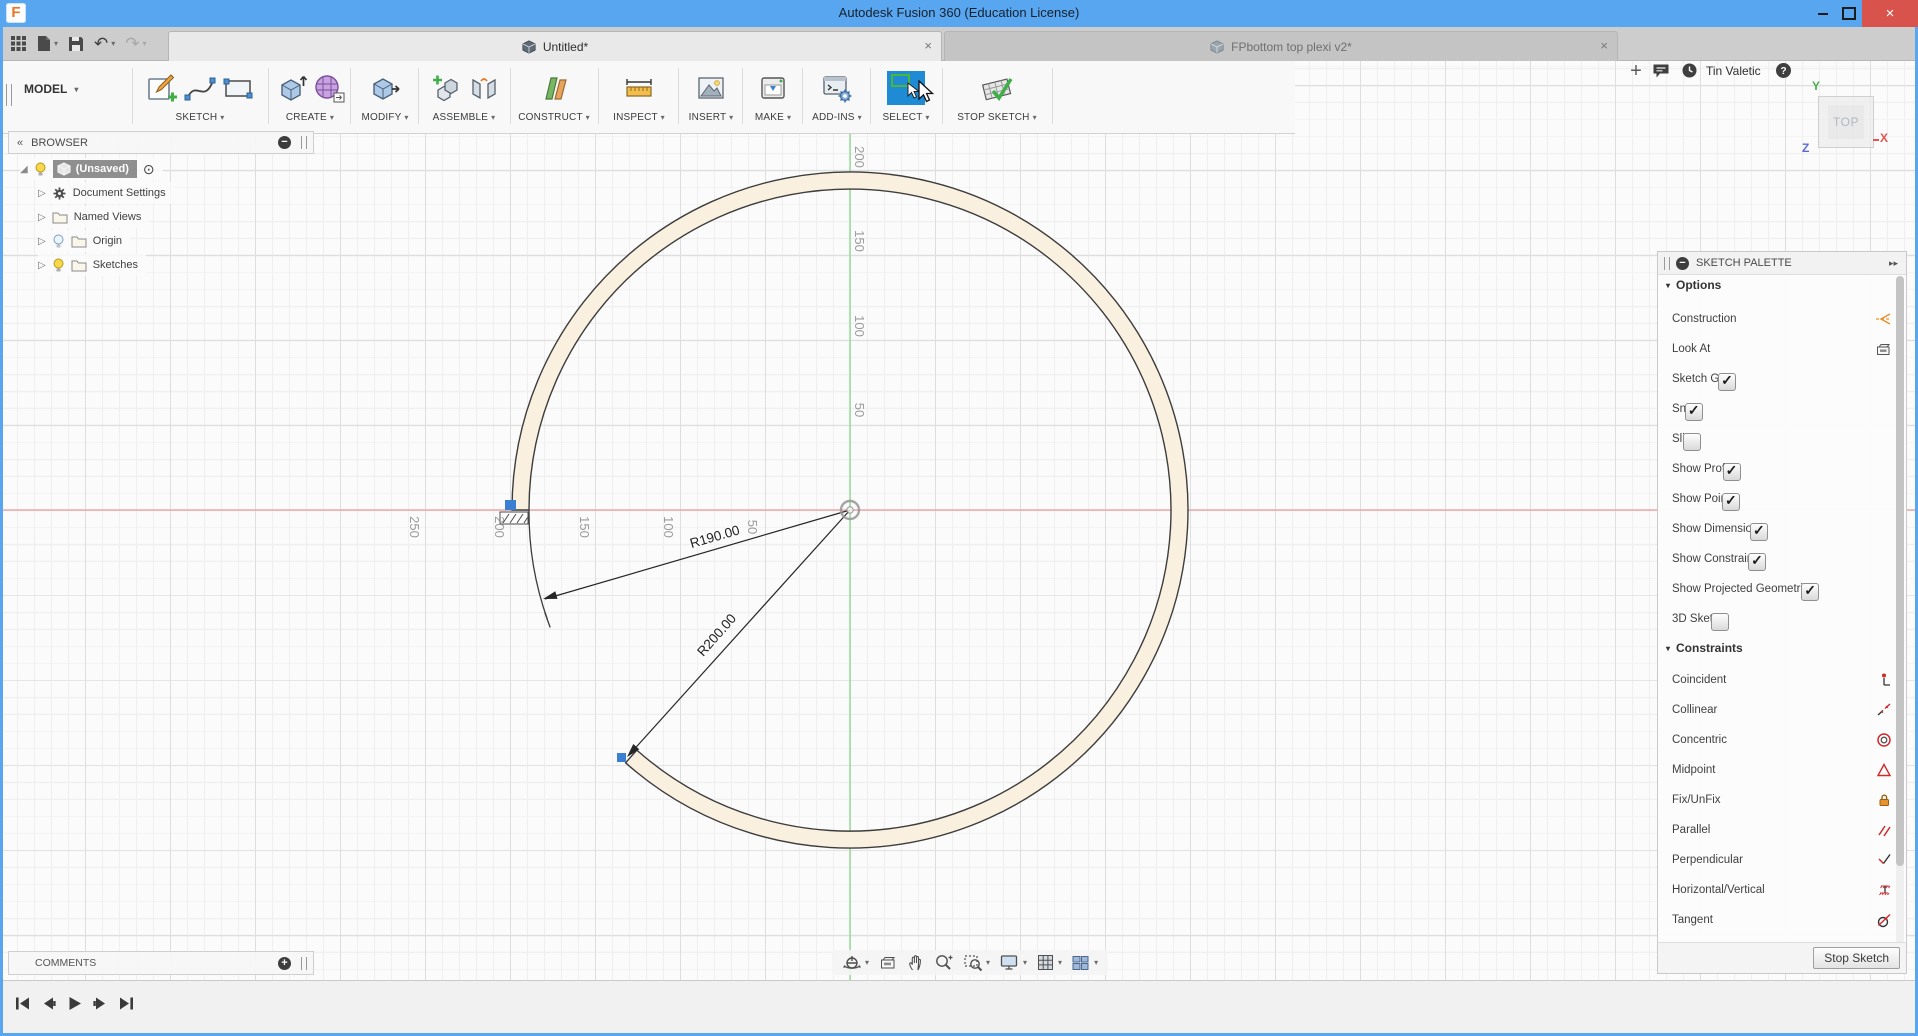 The width and height of the screenshot is (1918, 1036). I want to click on selected-endpoint, so click(510, 505).